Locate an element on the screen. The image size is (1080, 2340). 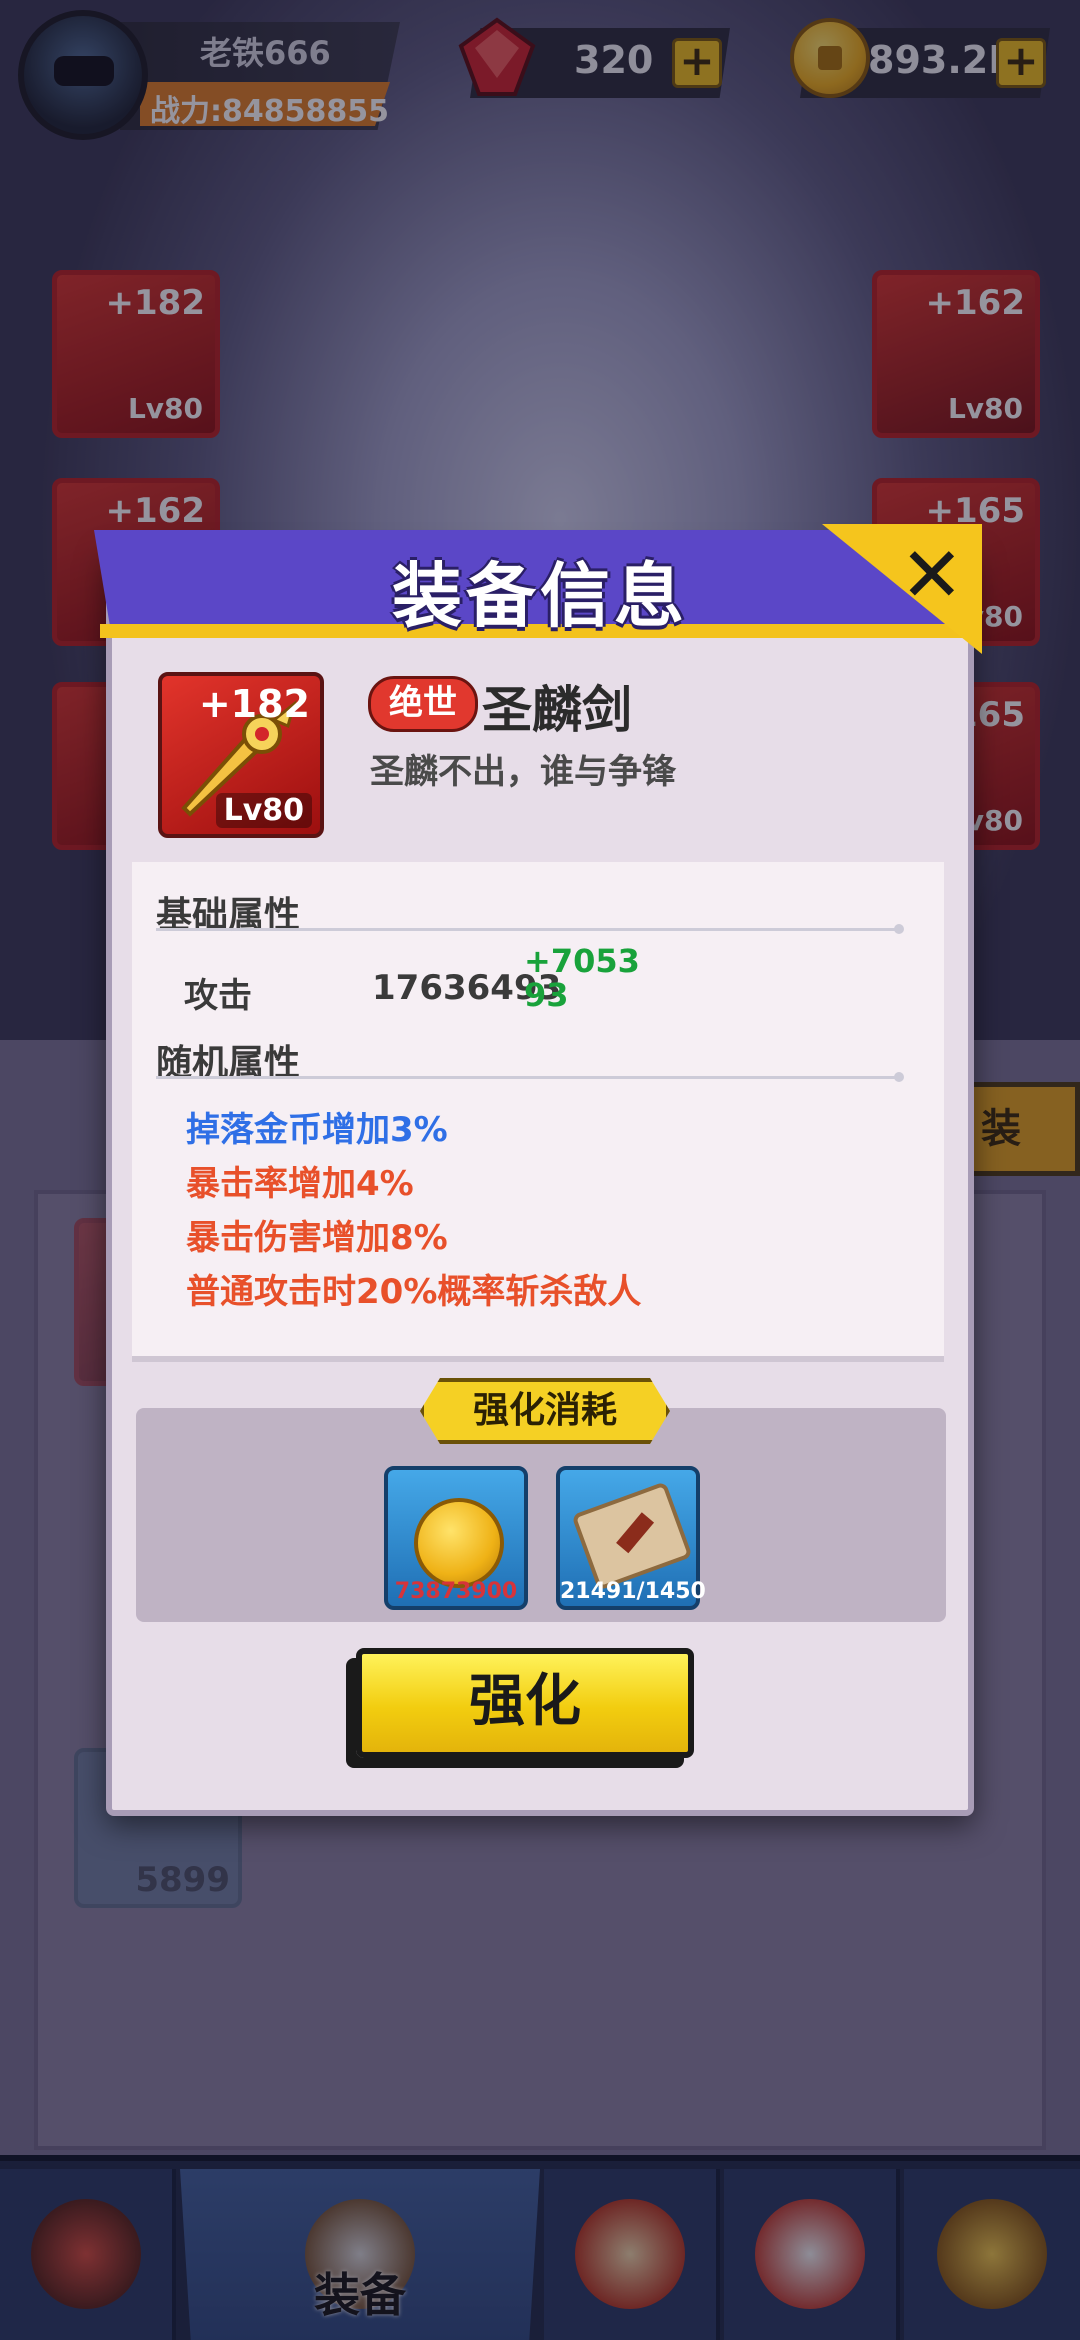
rarity-badge: 绝世 is located at coordinates (423, 704).